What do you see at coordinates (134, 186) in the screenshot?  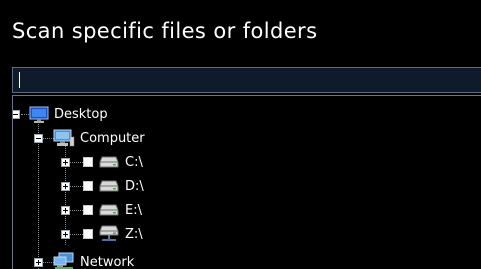 I see `tree-item-label: D:\` at bounding box center [134, 186].